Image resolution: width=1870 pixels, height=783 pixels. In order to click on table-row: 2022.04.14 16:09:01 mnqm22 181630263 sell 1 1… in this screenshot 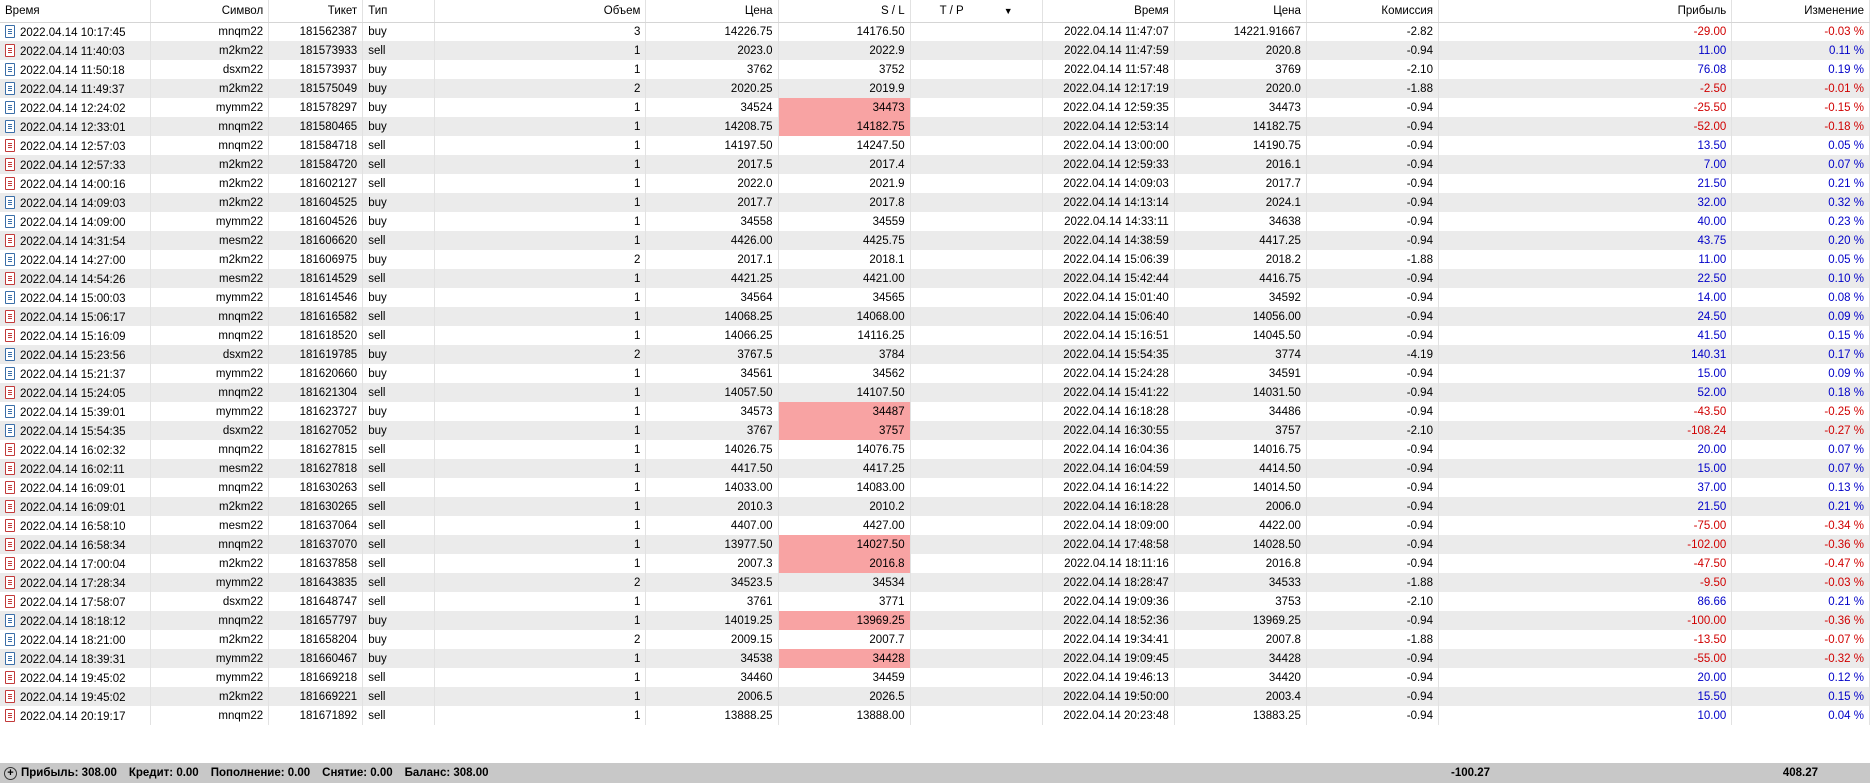, I will do `click(935, 487)`.